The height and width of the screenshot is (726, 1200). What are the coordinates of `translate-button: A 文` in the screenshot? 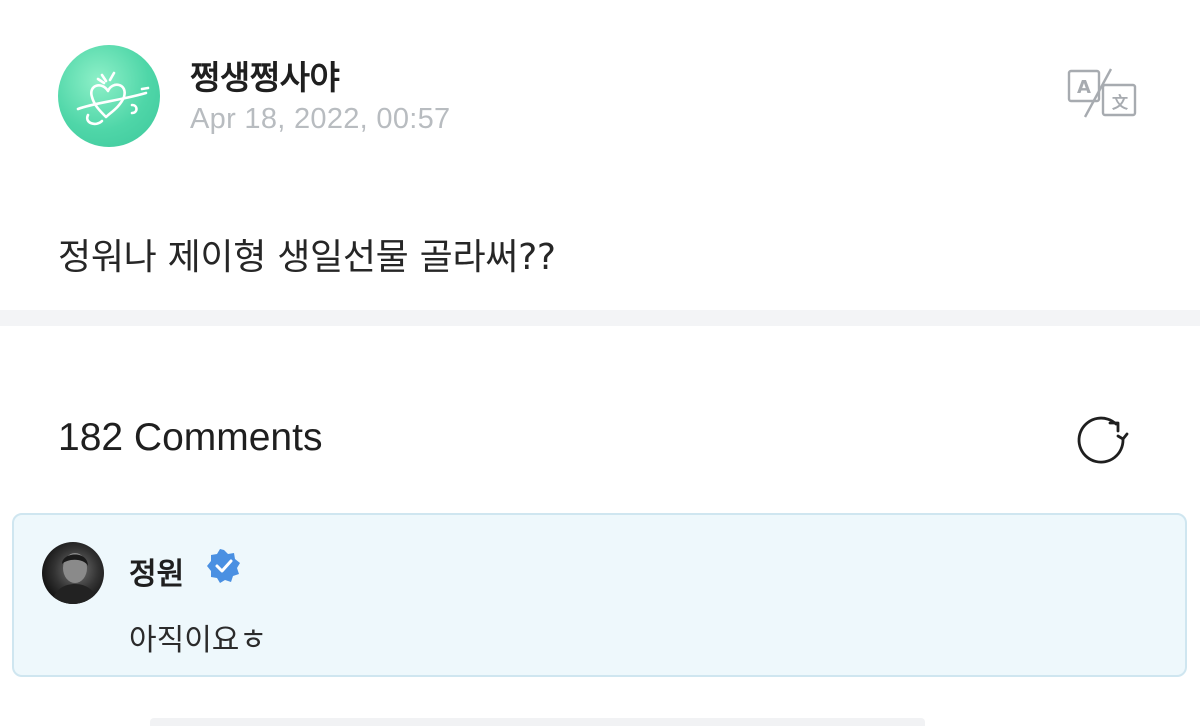 It's located at (1103, 93).